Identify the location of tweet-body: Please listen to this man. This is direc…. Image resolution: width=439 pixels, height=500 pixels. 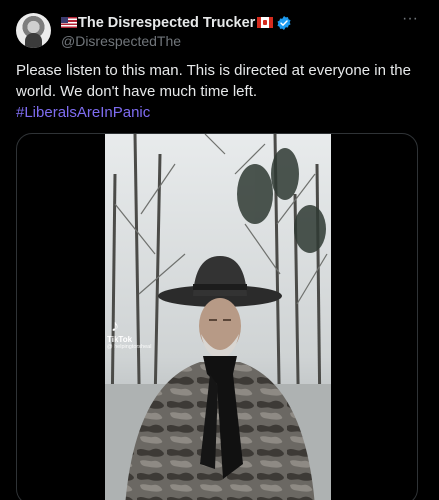
(213, 81).